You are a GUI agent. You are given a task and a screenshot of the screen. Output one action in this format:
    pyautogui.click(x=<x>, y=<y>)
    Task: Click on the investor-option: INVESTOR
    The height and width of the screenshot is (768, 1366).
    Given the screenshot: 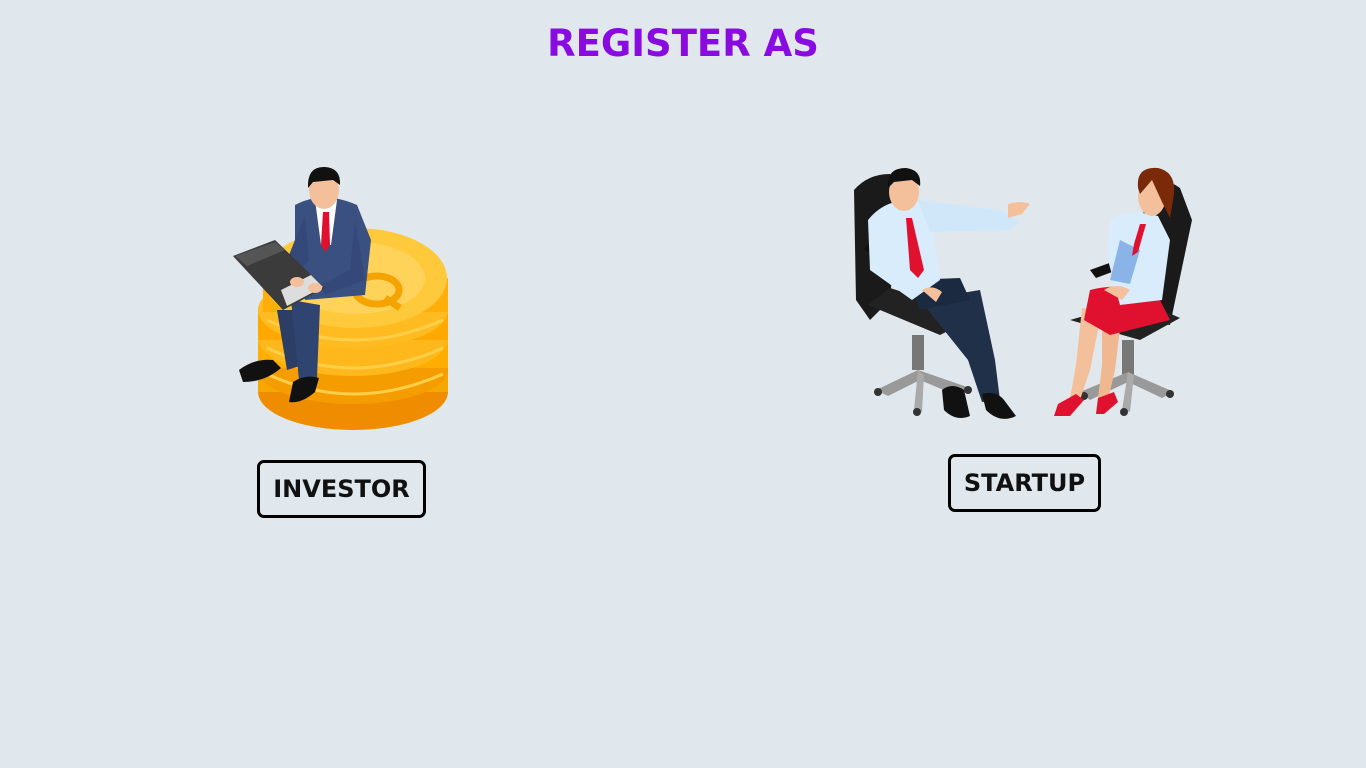 What is the action you would take?
    pyautogui.click(x=345, y=345)
    